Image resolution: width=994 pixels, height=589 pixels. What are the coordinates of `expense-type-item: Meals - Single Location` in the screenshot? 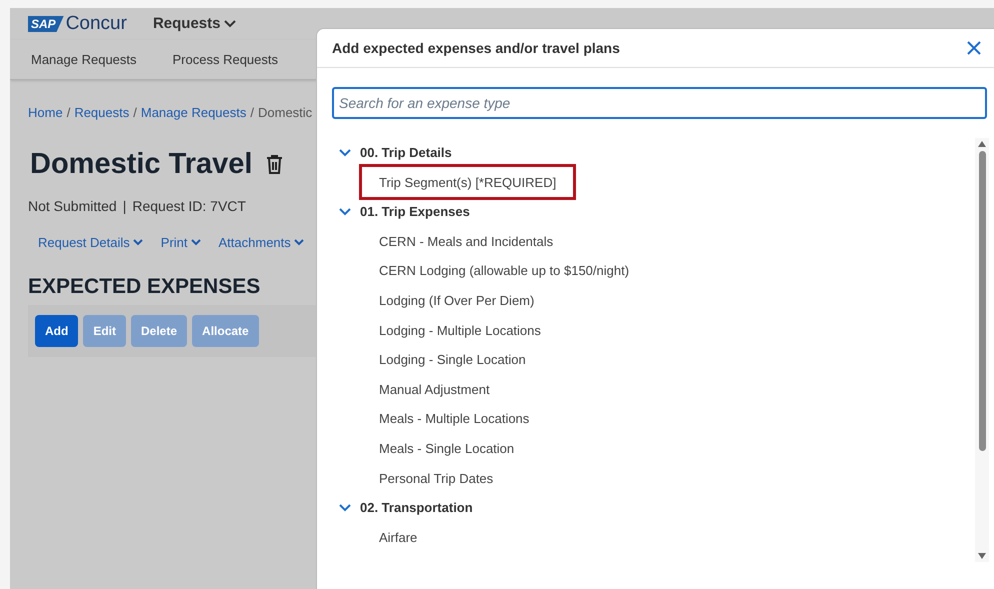 It's located at (447, 448).